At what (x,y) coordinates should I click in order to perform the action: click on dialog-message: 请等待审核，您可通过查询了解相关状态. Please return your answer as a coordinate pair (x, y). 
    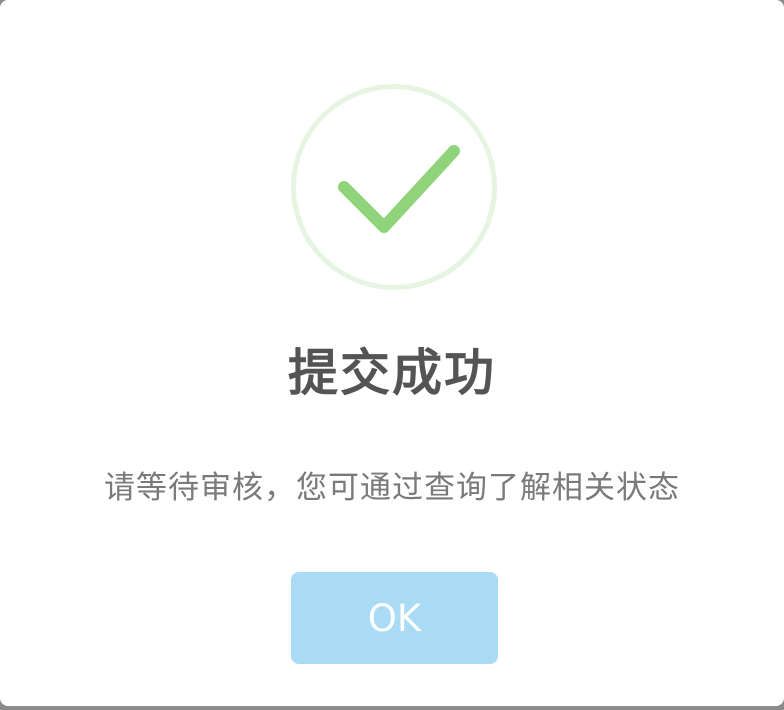
    Looking at the image, I should click on (392, 488).